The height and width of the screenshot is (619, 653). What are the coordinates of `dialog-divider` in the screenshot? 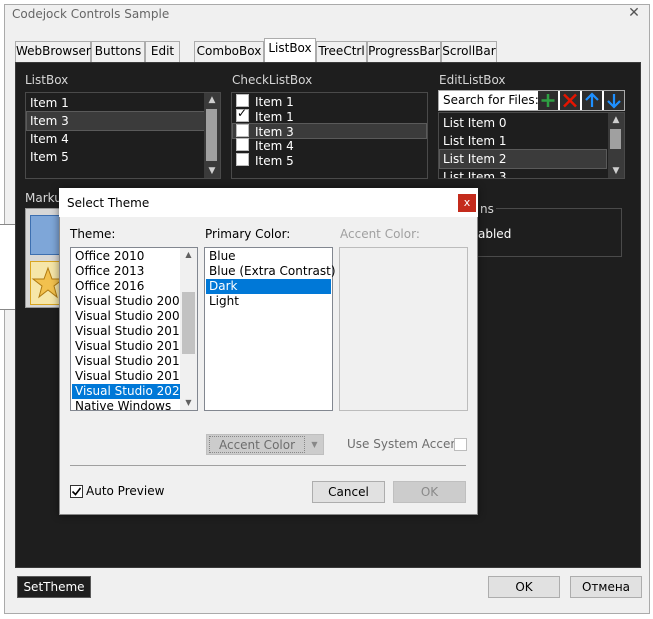 It's located at (268, 465).